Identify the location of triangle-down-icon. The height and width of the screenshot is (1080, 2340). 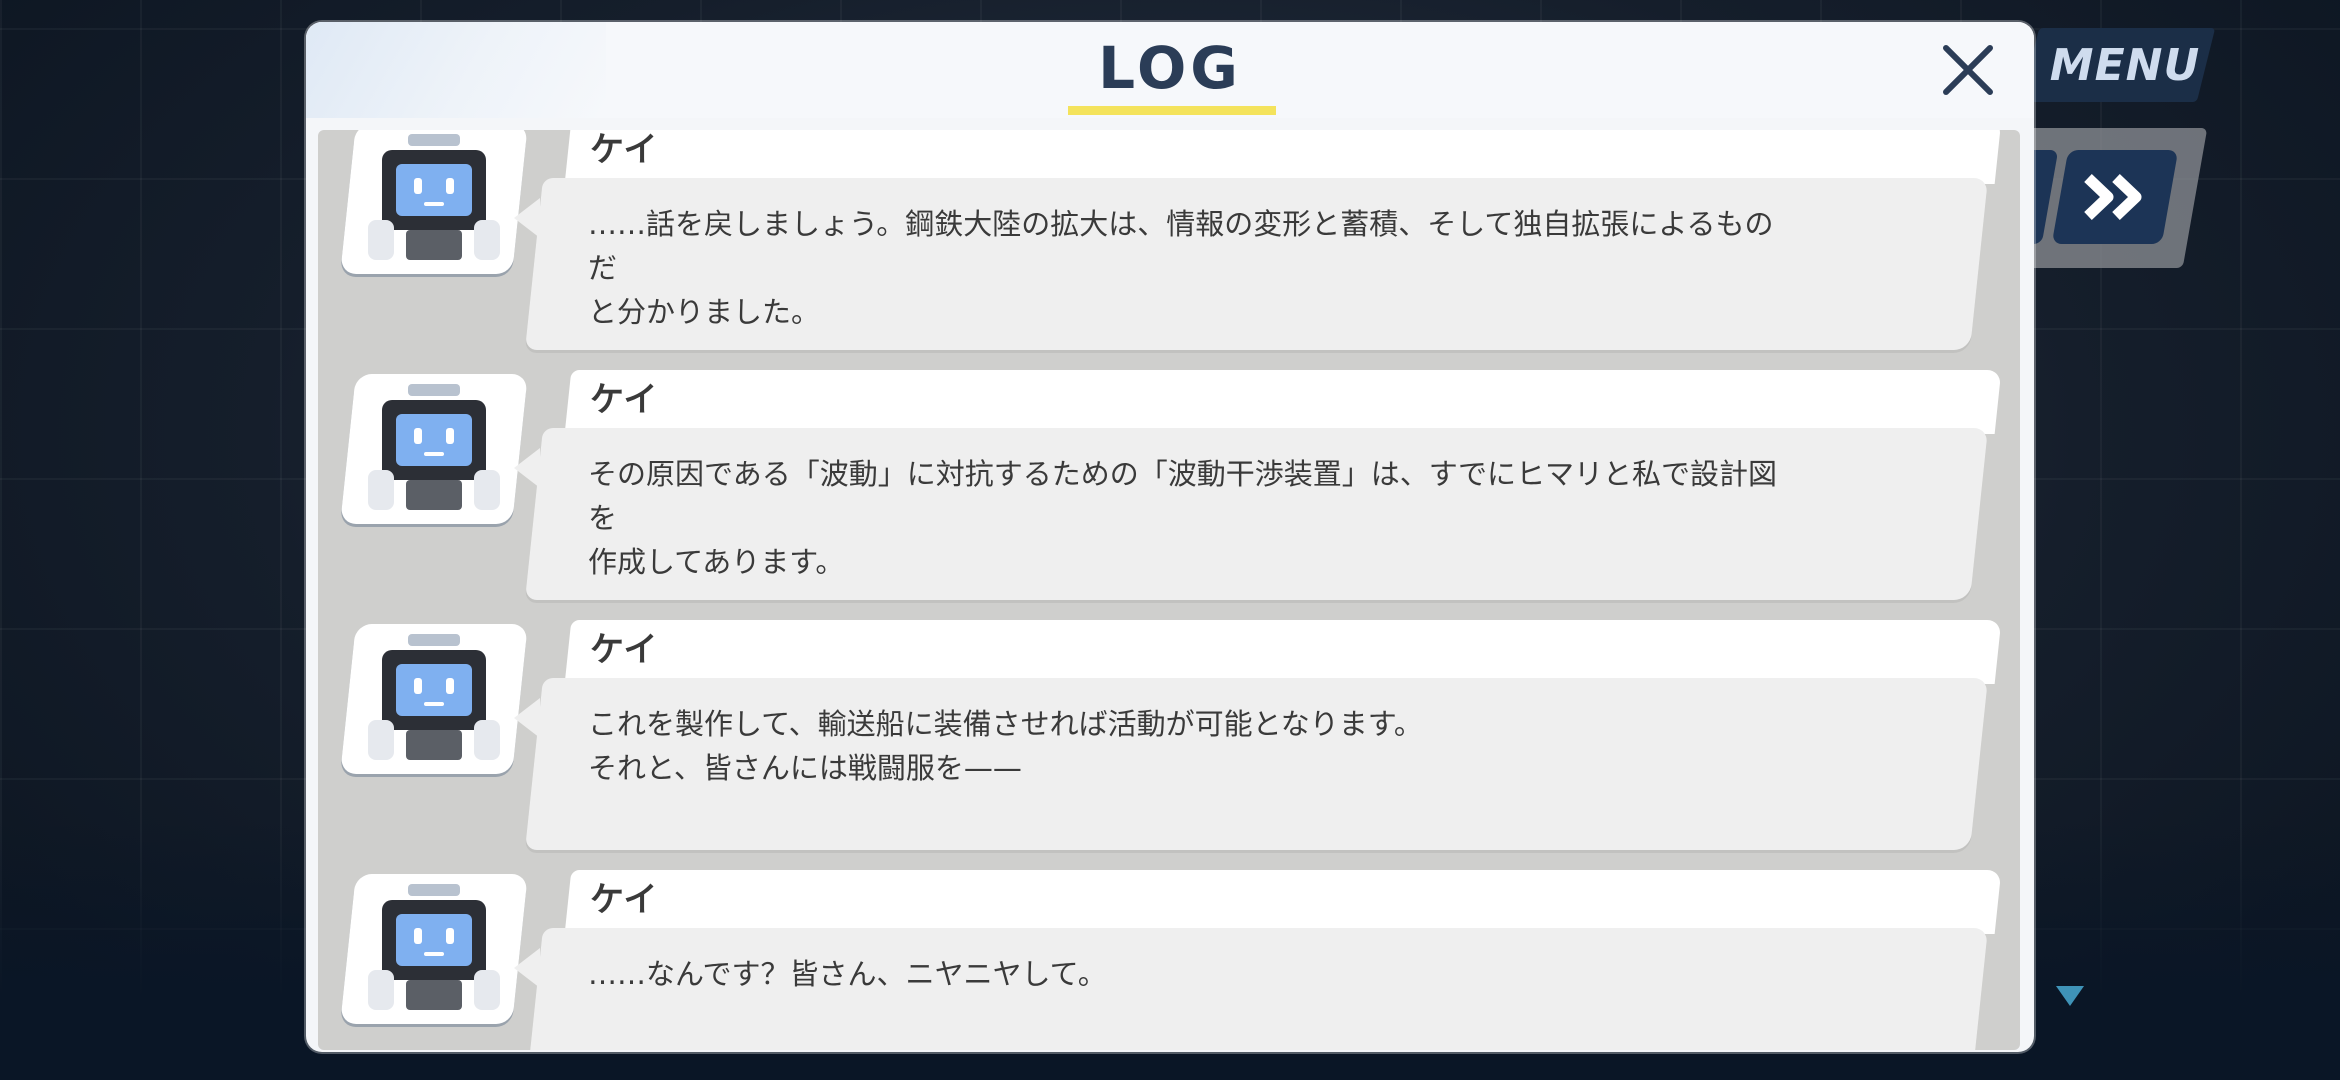
(2070, 996).